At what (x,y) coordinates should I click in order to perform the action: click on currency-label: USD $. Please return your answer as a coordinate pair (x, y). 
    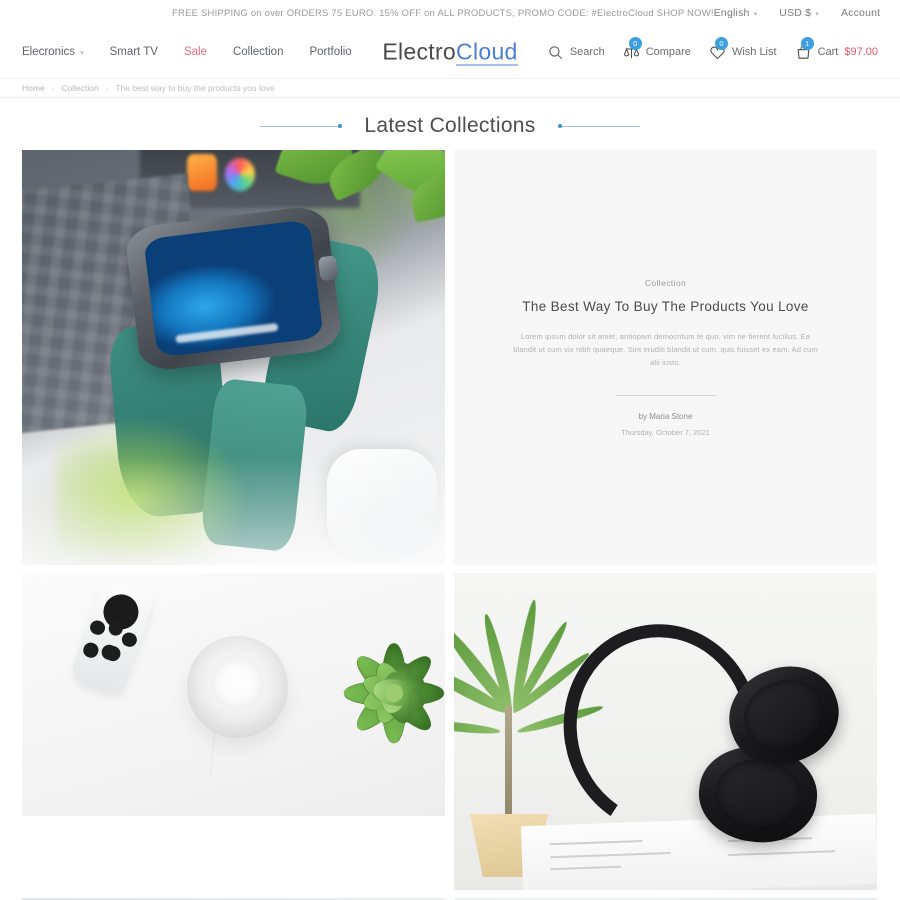
    Looking at the image, I should click on (795, 13).